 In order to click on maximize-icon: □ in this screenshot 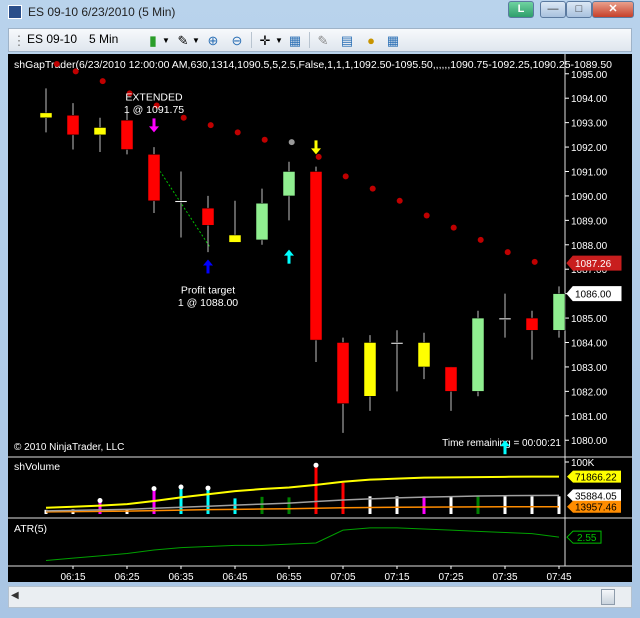, I will do `click(579, 9)`.